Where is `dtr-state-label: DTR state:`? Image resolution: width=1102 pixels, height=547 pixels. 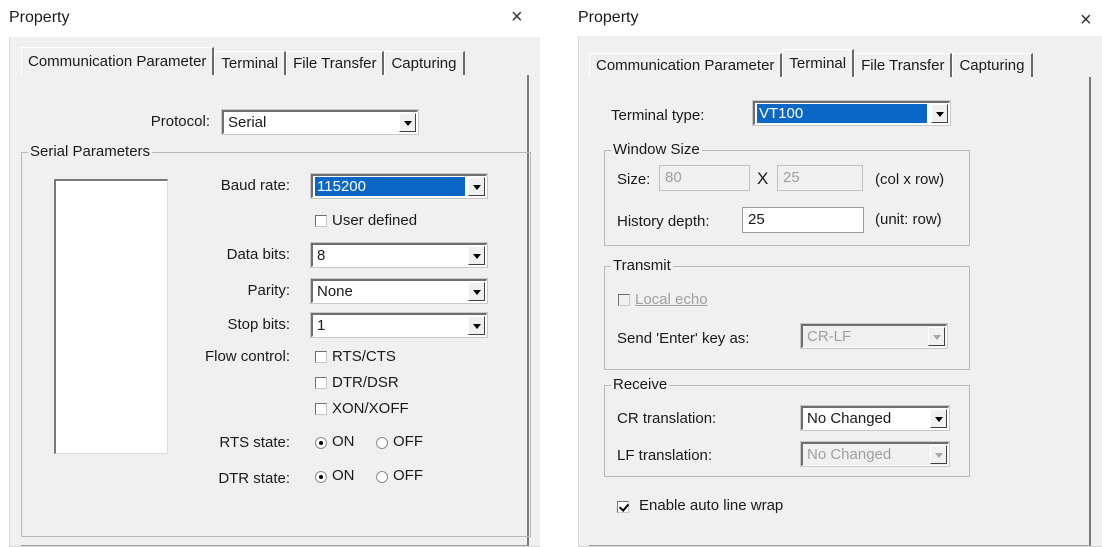 dtr-state-label: DTR state: is located at coordinates (254, 478).